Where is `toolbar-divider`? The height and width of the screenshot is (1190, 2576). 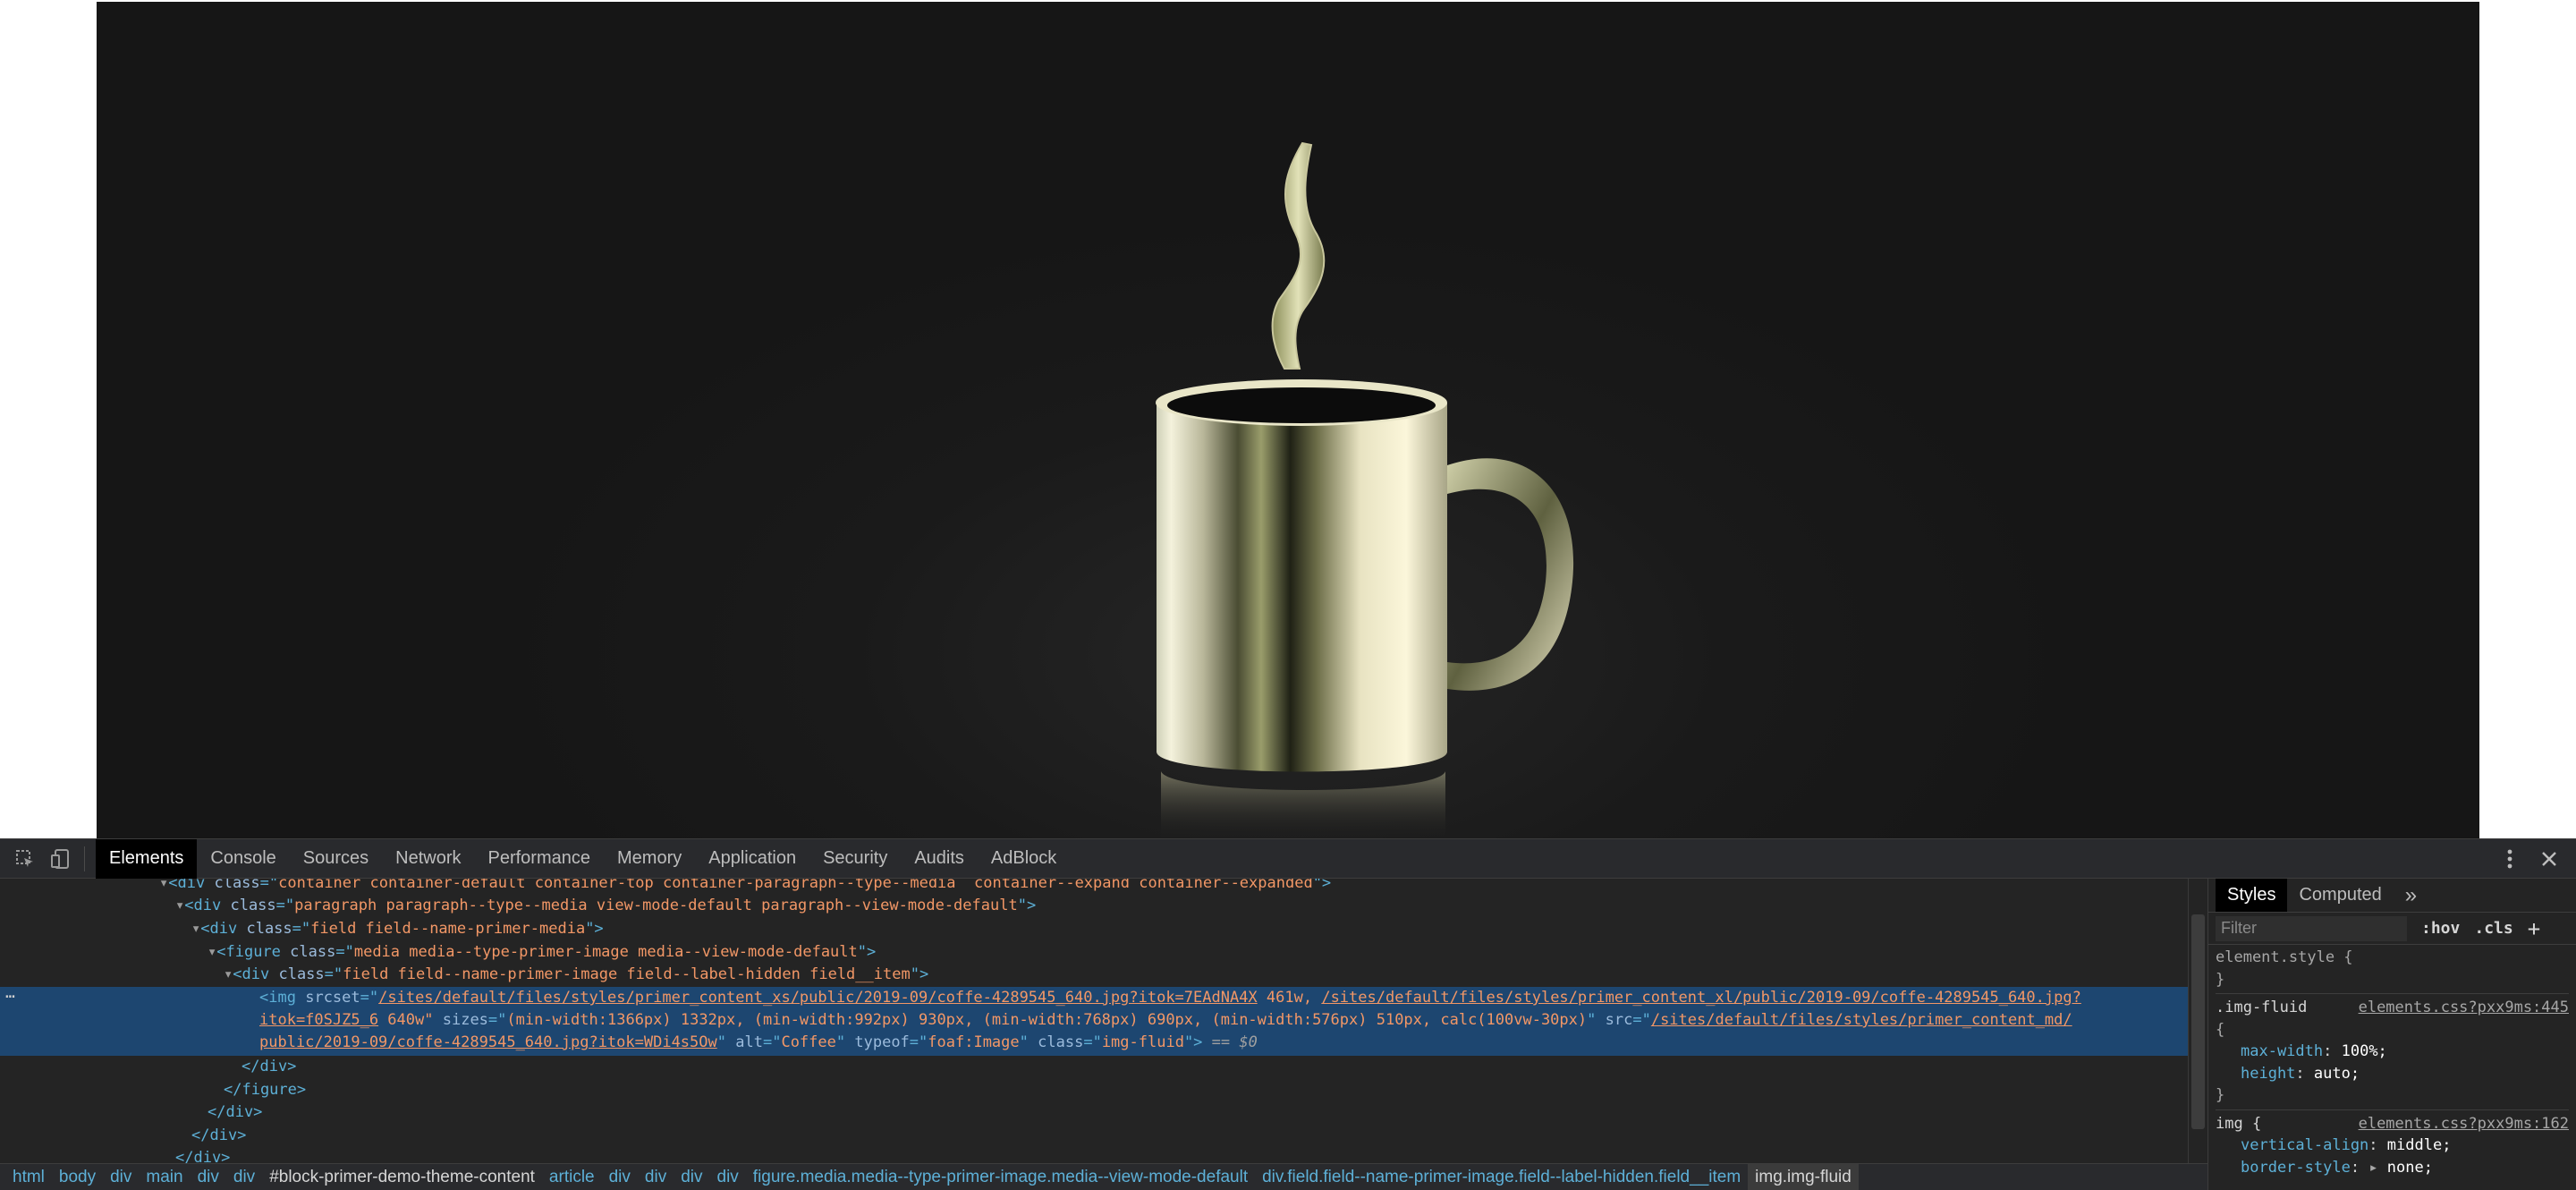
toolbar-divider is located at coordinates (84, 858).